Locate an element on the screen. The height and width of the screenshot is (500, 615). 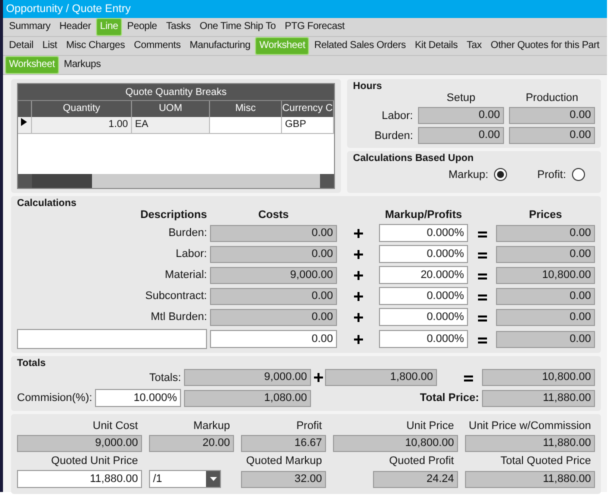
row-pointer-icon is located at coordinates (24, 122).